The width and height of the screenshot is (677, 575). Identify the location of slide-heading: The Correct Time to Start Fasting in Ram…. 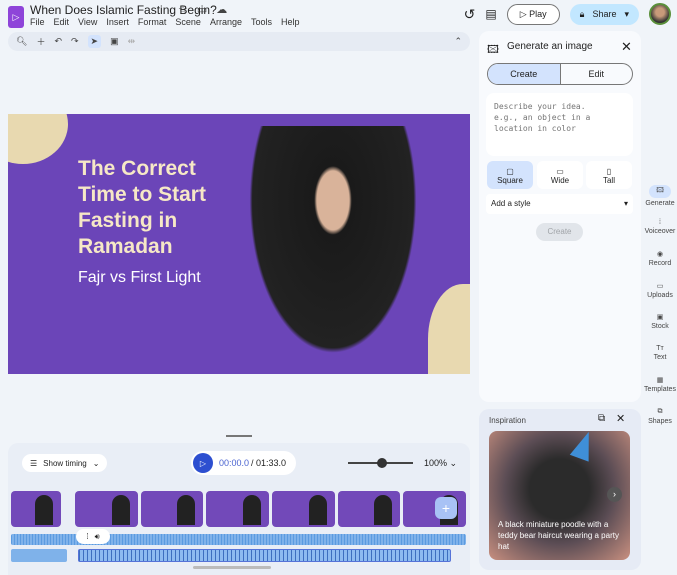
(142, 207).